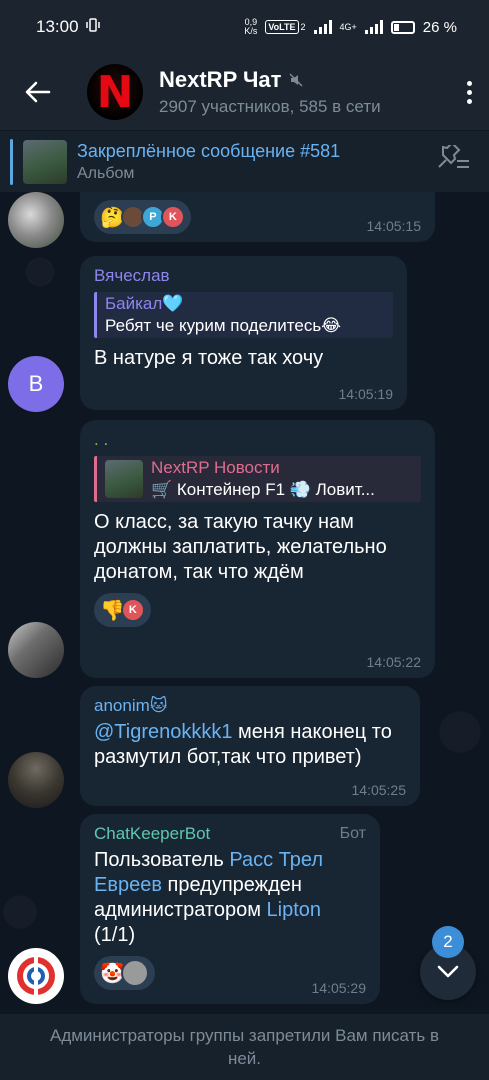  What do you see at coordinates (270, 106) in the screenshot?
I see `chat-subtitle: 2907 участников, 585 в сети` at bounding box center [270, 106].